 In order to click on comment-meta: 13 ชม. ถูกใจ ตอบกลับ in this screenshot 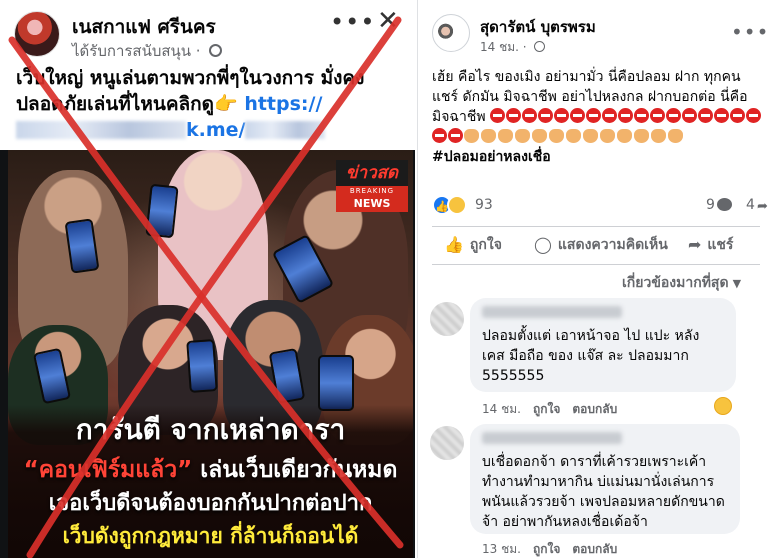, I will do `click(549, 549)`.